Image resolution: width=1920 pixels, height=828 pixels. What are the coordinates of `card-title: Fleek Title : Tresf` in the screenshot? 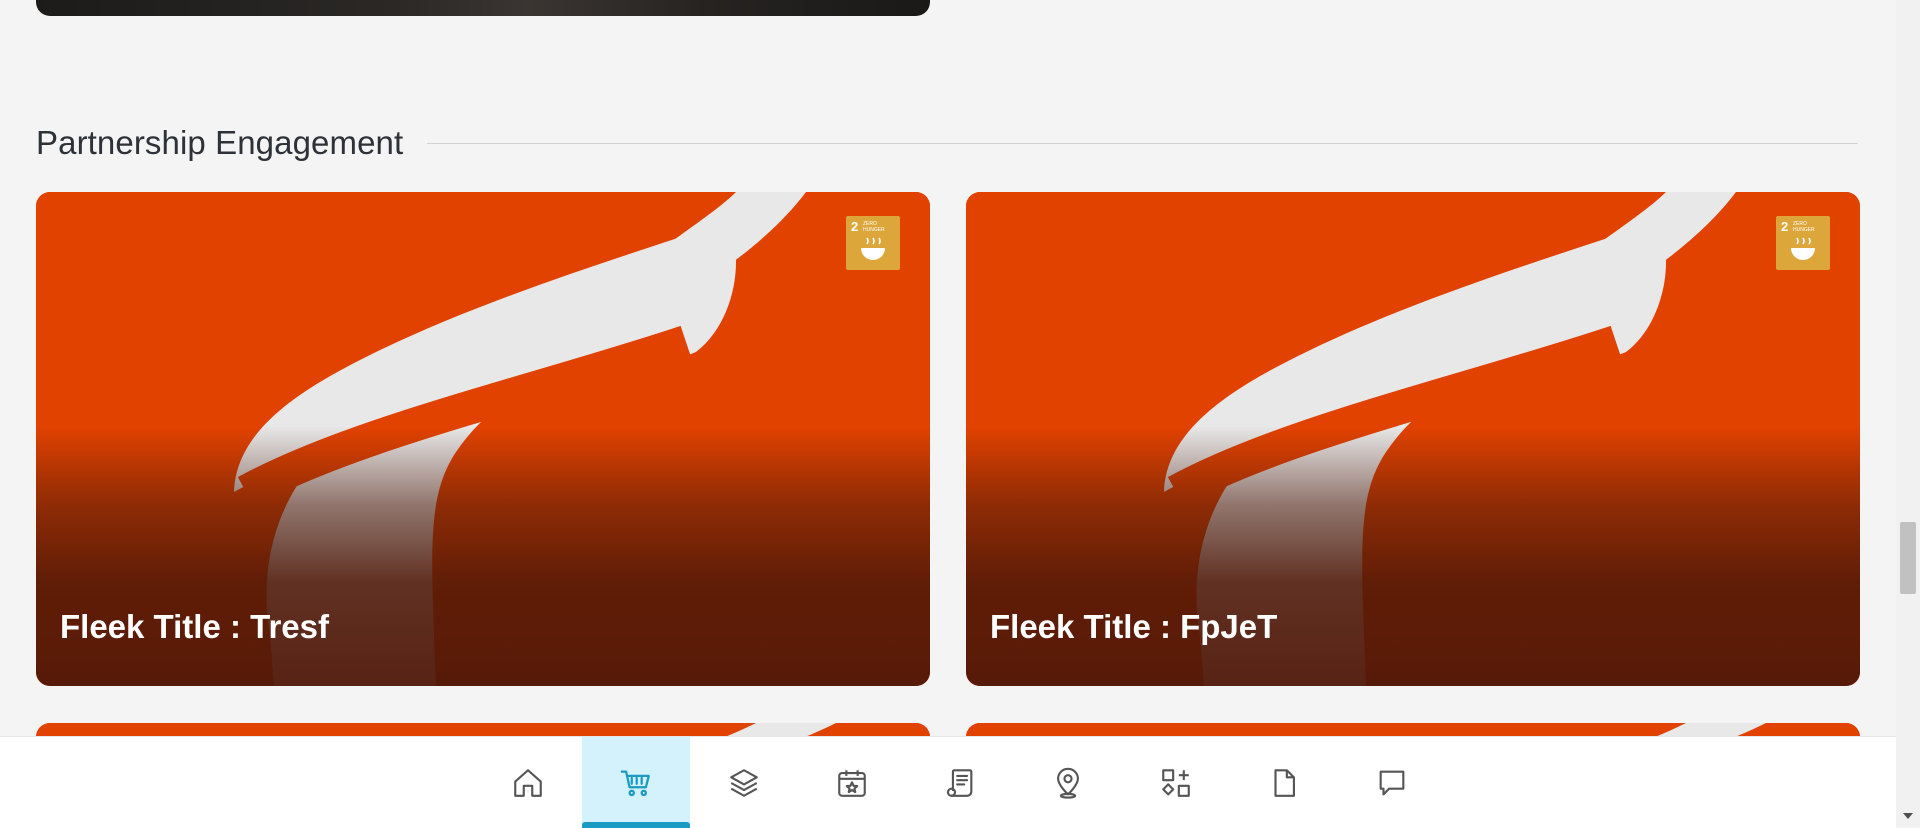 It's located at (194, 626).